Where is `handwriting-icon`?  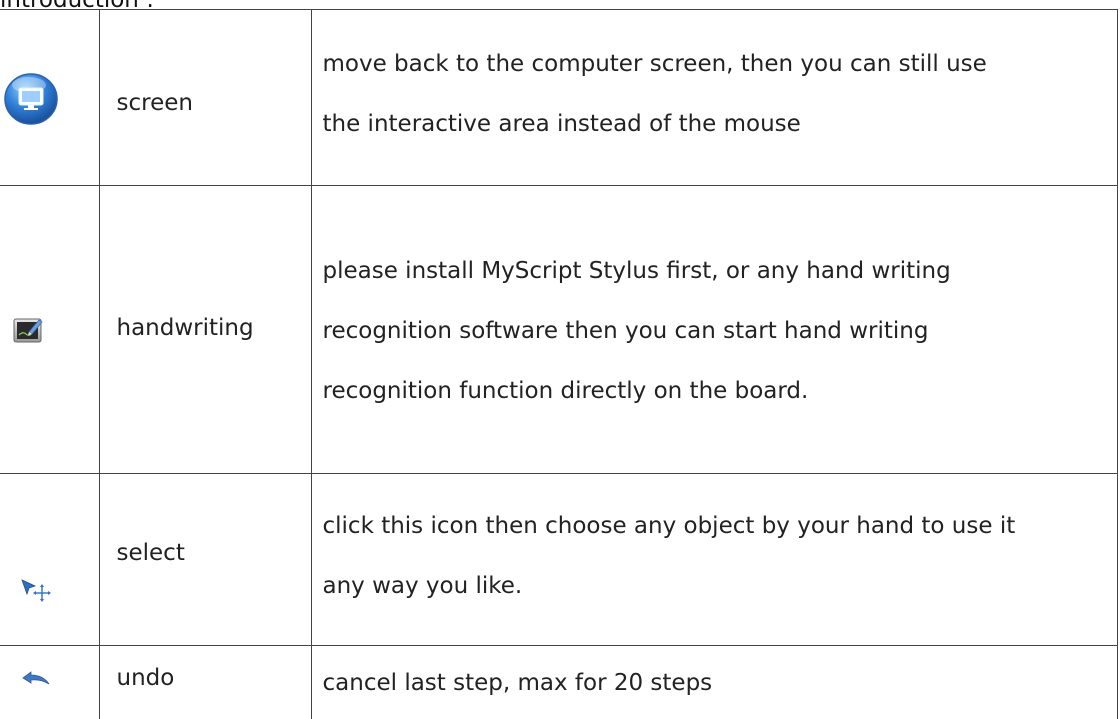 handwriting-icon is located at coordinates (28, 330).